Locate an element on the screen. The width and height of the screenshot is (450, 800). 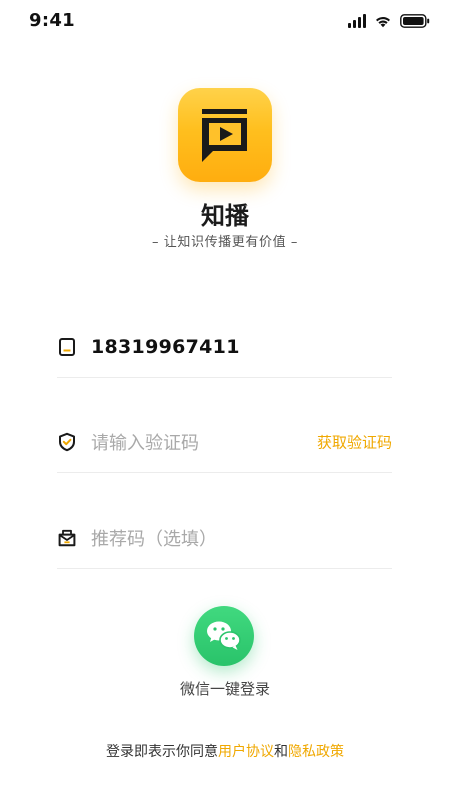
verification-code-field: 请输入验证码 获取验证码 is located at coordinates (224, 442).